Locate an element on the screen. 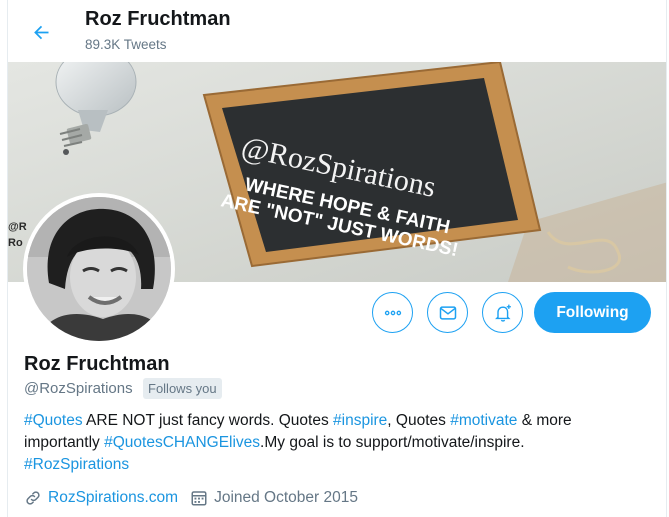 The height and width of the screenshot is (517, 669). profile-handle: @RozSpirations is located at coordinates (78, 388).